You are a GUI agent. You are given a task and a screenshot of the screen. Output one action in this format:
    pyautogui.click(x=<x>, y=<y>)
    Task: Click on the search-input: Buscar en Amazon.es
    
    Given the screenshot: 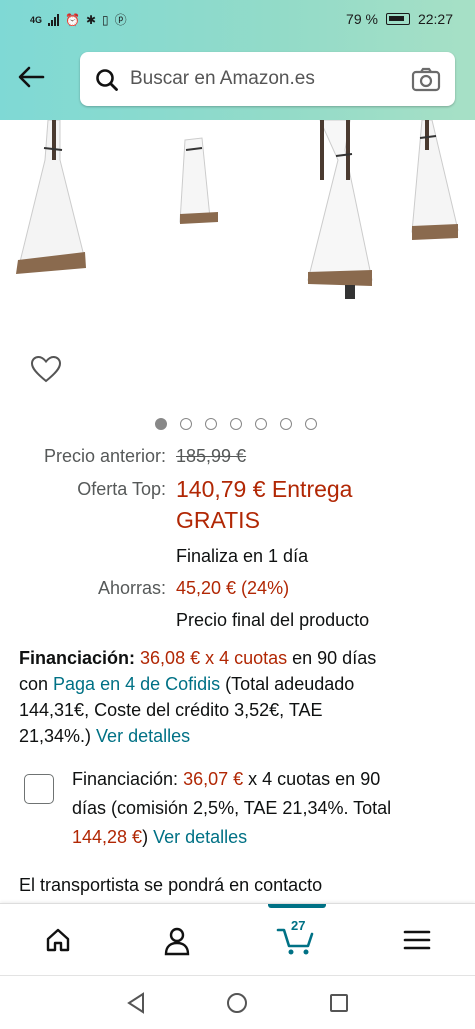 What is the action you would take?
    pyautogui.click(x=222, y=79)
    